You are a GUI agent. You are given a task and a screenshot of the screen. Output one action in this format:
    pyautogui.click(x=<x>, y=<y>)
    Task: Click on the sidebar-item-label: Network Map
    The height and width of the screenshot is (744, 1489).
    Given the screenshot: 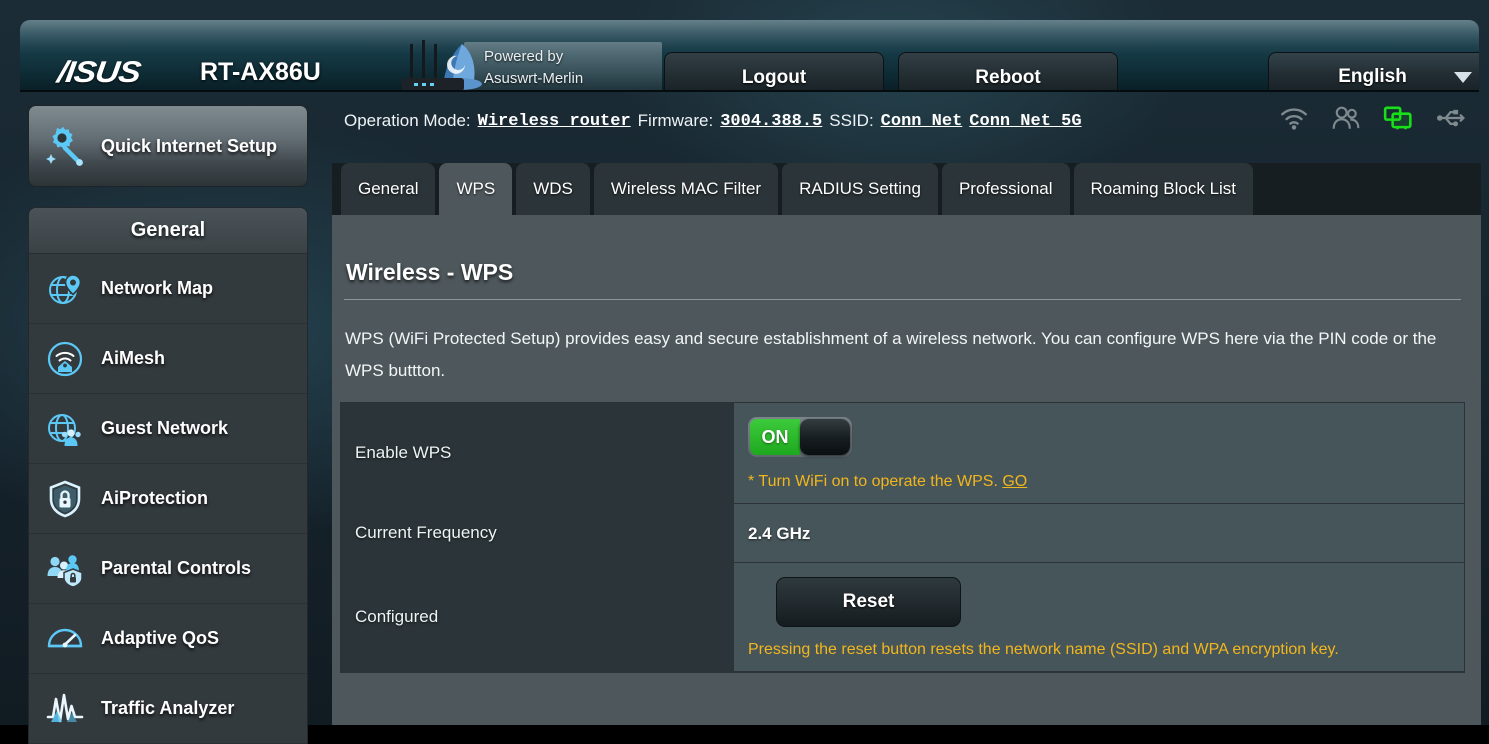 What is the action you would take?
    pyautogui.click(x=157, y=288)
    